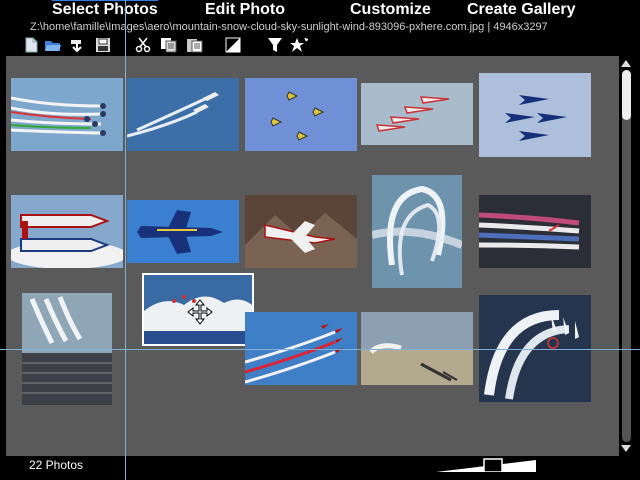 This screenshot has height=480, width=640. I want to click on photo-smoke-loop-sky, so click(417, 231).